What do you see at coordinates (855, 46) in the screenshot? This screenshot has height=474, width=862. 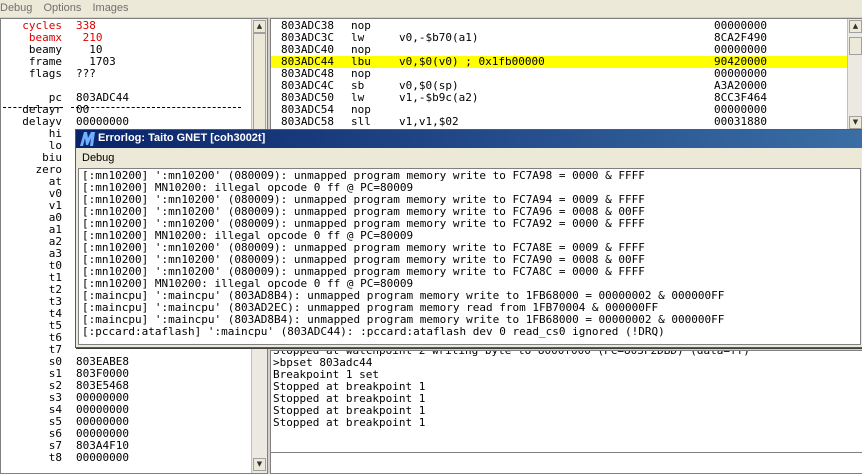 I see `scroll-thumb` at bounding box center [855, 46].